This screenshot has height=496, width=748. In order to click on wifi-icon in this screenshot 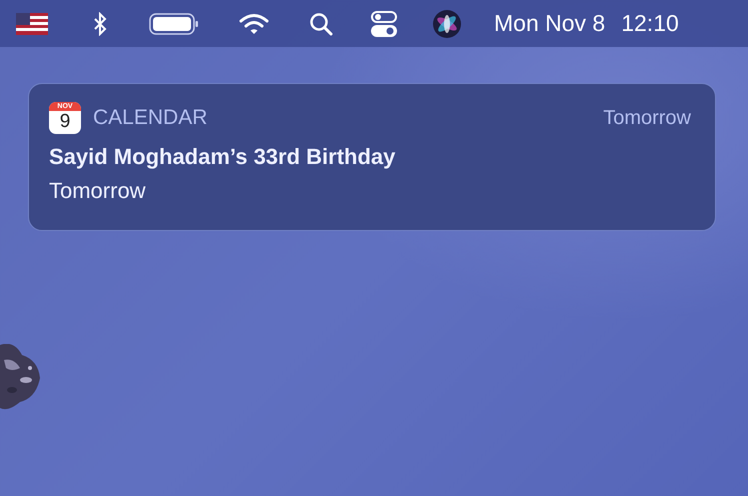, I will do `click(254, 23)`.